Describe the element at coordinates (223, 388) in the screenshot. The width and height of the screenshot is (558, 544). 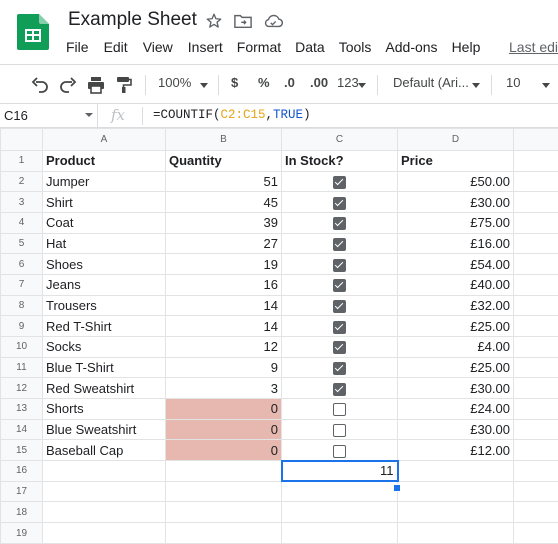
I see `quantity-cell: 3` at that location.